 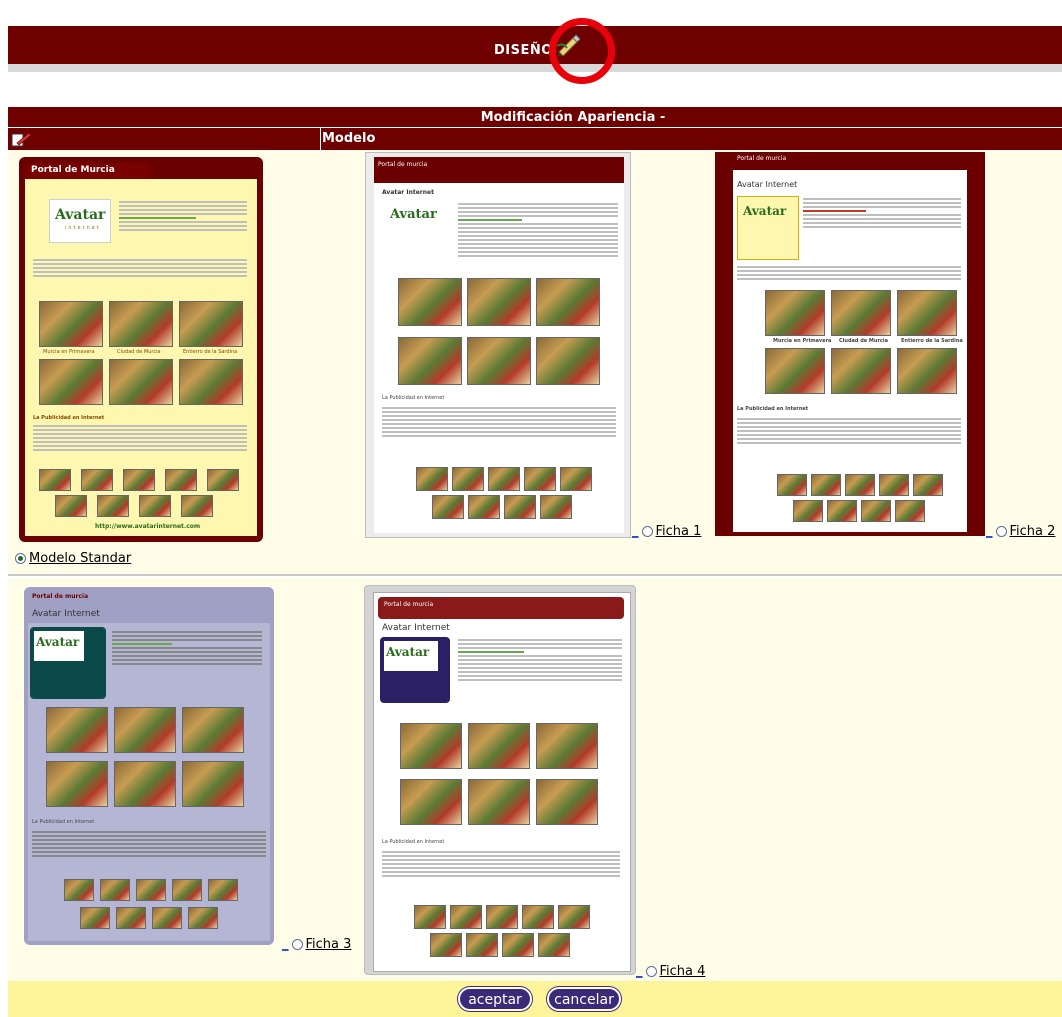 What do you see at coordinates (66, 614) in the screenshot?
I see `thumbnail-ficha-3-heading: Avatar Internet` at bounding box center [66, 614].